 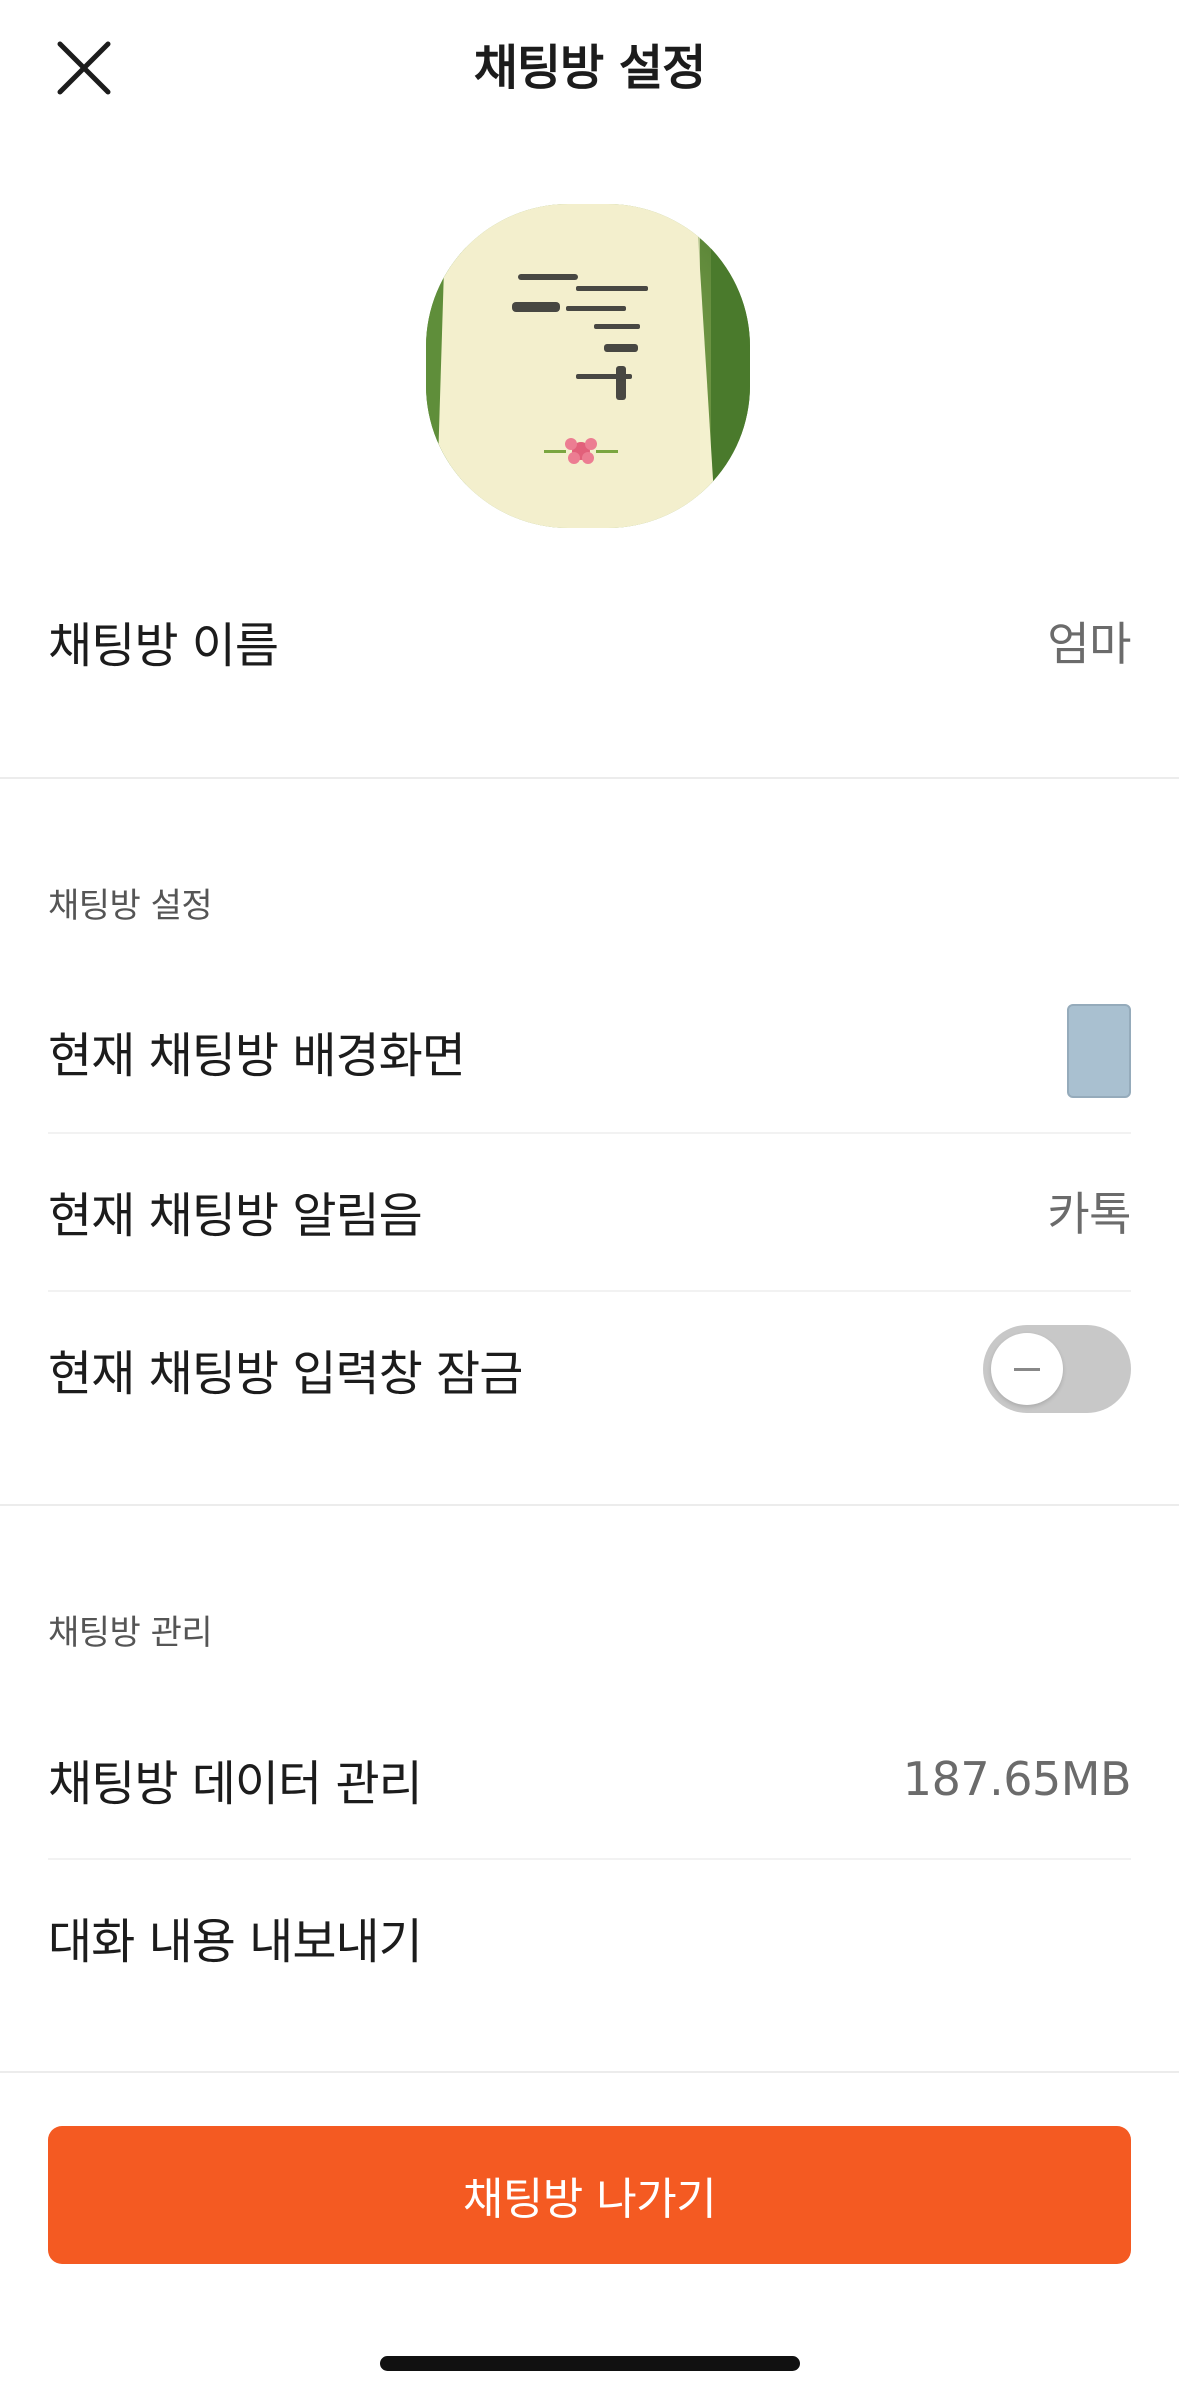 What do you see at coordinates (590, 2363) in the screenshot?
I see `home-indicator` at bounding box center [590, 2363].